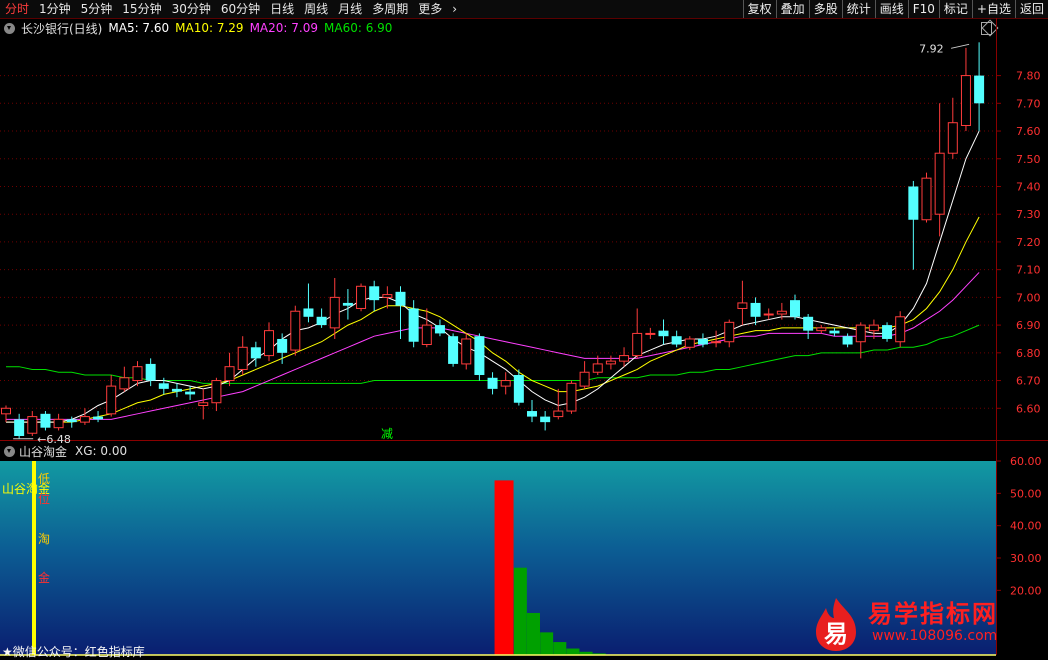 Image resolution: width=1048 pixels, height=660 pixels. I want to click on y-tick-label: 6.90, so click(1028, 325).